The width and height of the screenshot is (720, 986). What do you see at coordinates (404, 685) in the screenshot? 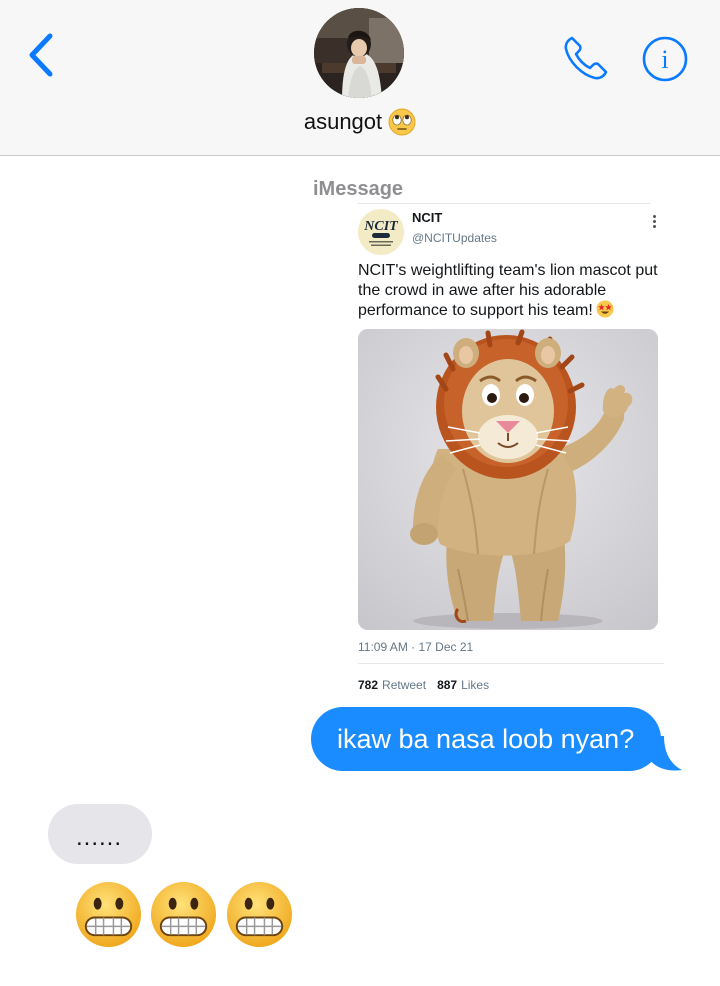
I see `retweet-label: Retweet` at bounding box center [404, 685].